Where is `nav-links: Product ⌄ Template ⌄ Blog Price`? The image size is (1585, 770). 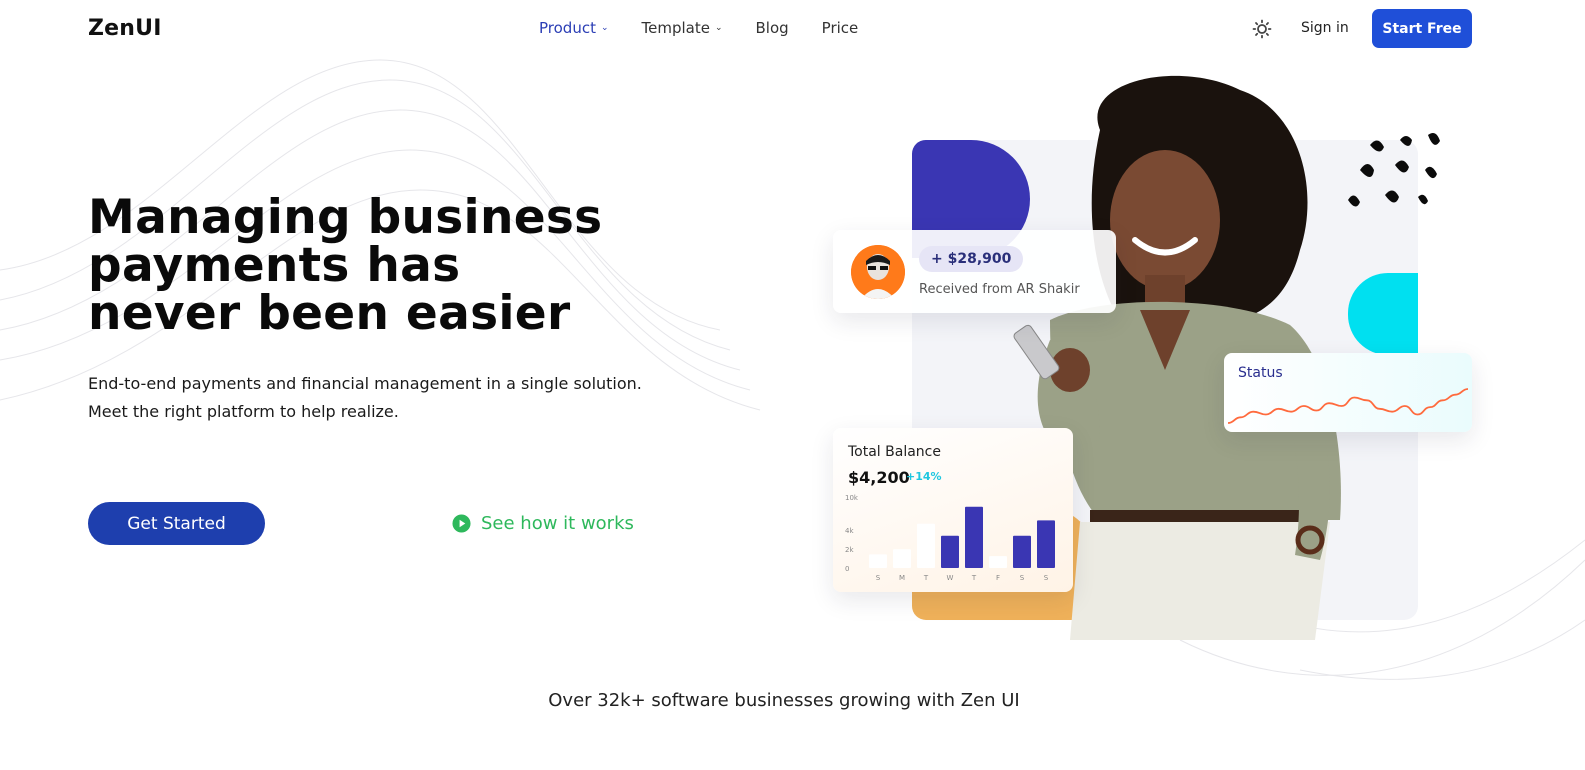 nav-links: Product ⌄ Template ⌄ Blog Price is located at coordinates (715, 28).